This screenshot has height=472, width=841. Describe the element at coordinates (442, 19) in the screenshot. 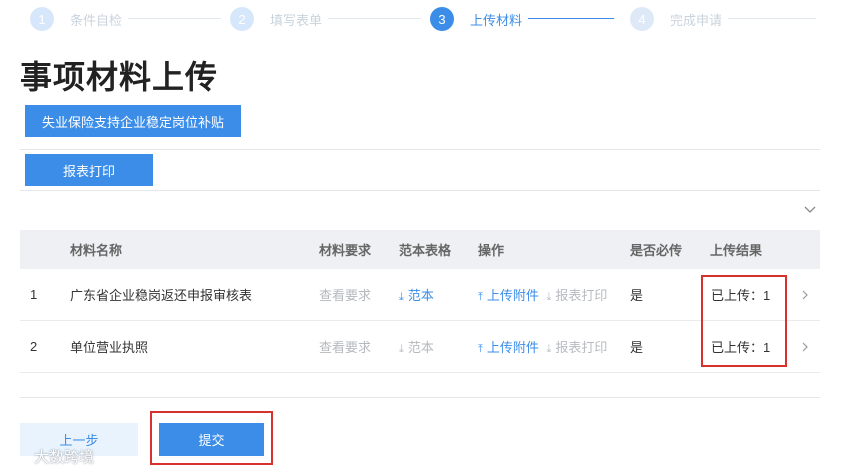

I see `step-number: 3` at that location.